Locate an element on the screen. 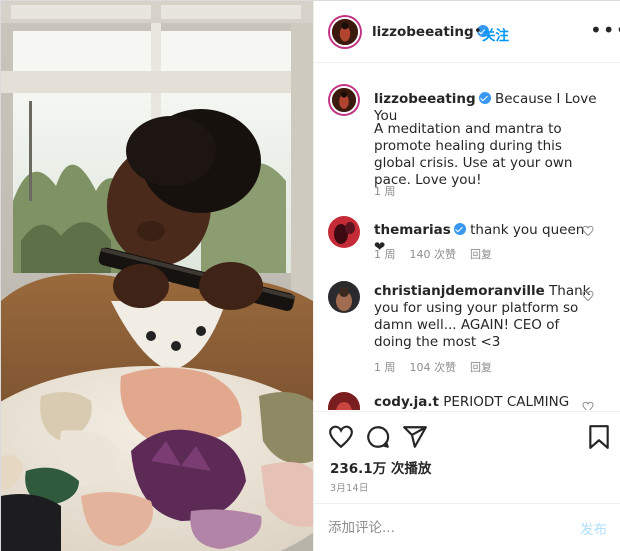  caption-time: 1 周 is located at coordinates (385, 191).